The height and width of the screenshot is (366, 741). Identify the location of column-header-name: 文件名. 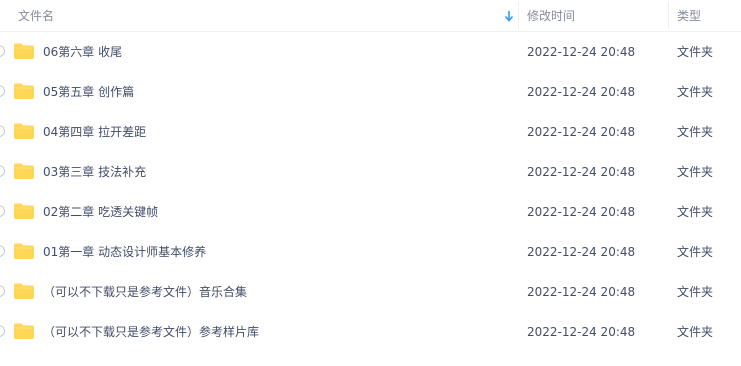
(268, 15).